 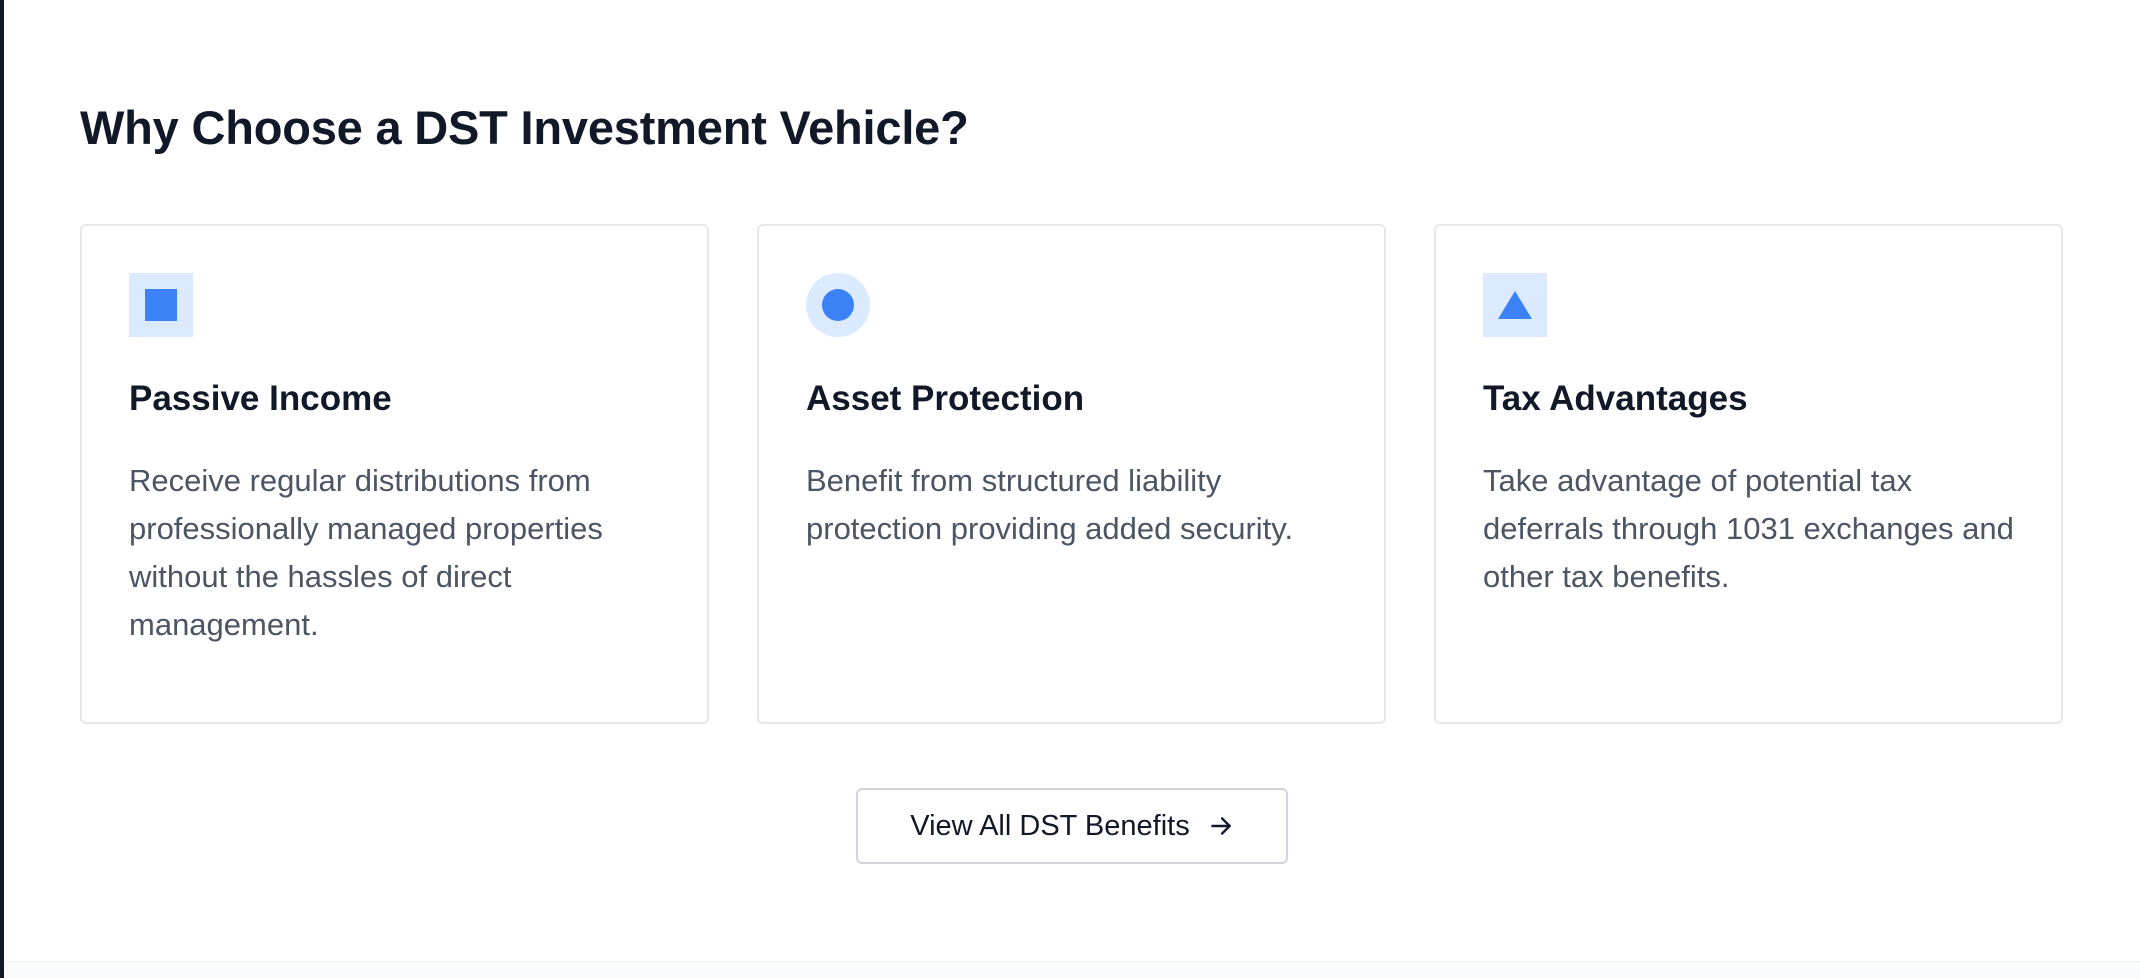 I want to click on next-section-edge, so click(x=1072, y=969).